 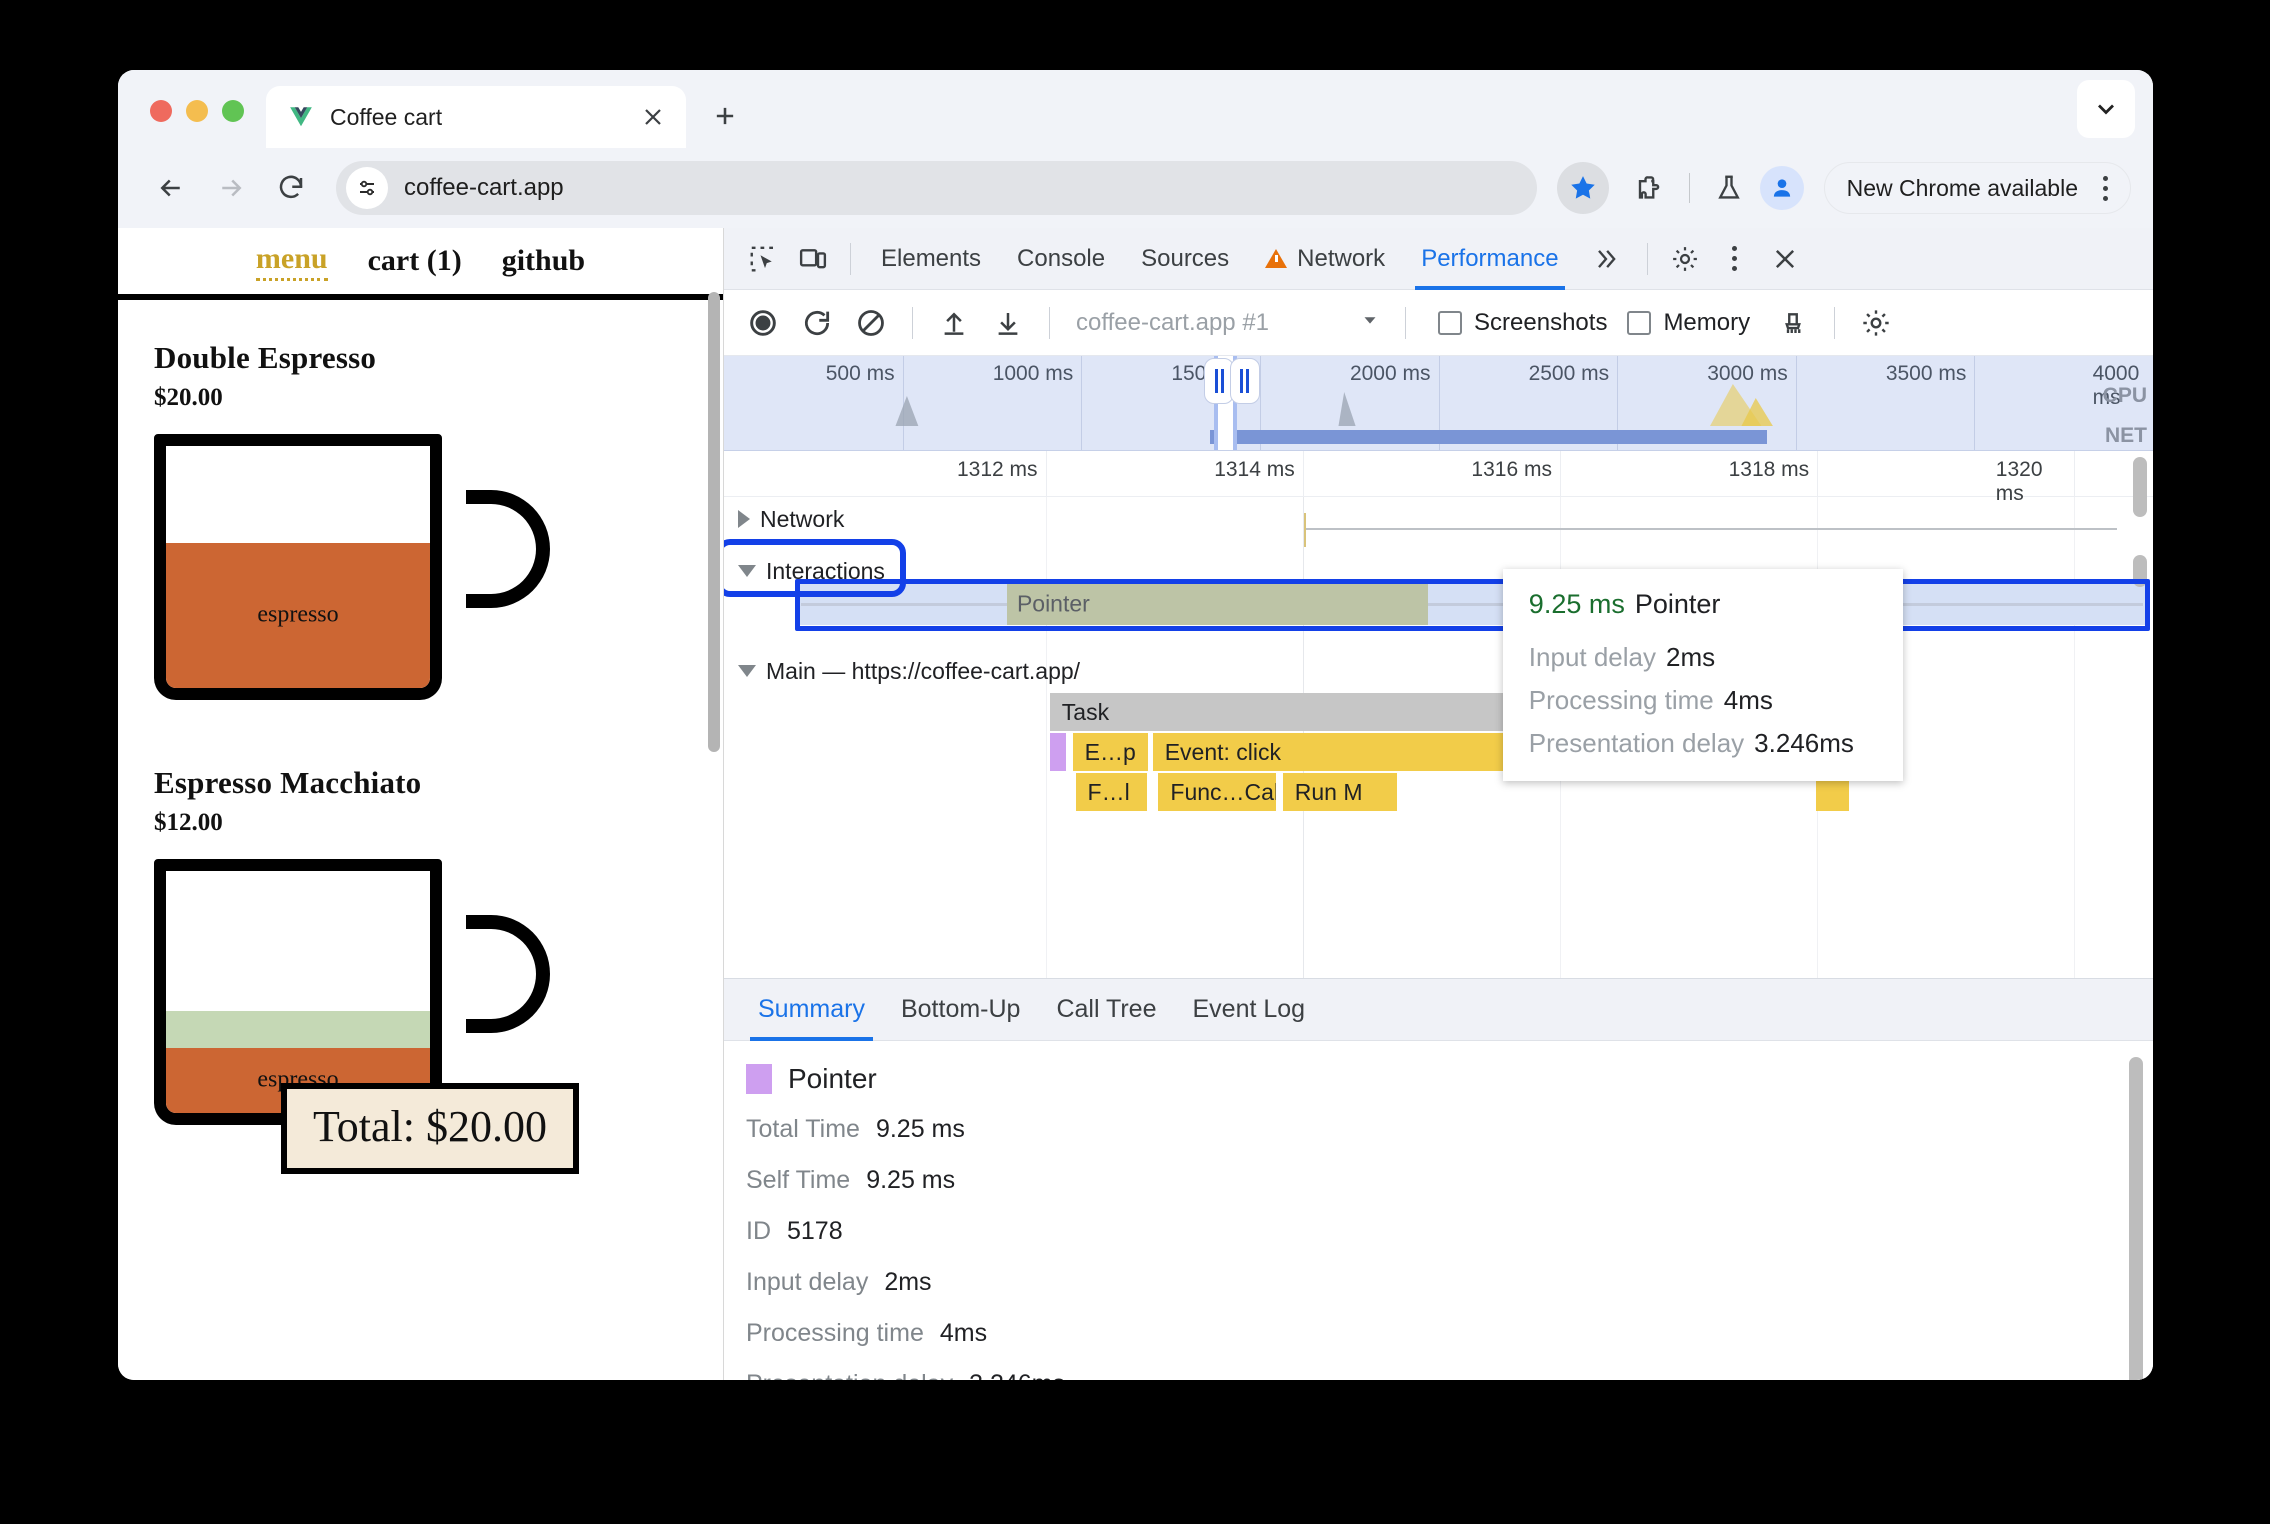 I want to click on flame-block-label: E…p, so click(x=1110, y=751).